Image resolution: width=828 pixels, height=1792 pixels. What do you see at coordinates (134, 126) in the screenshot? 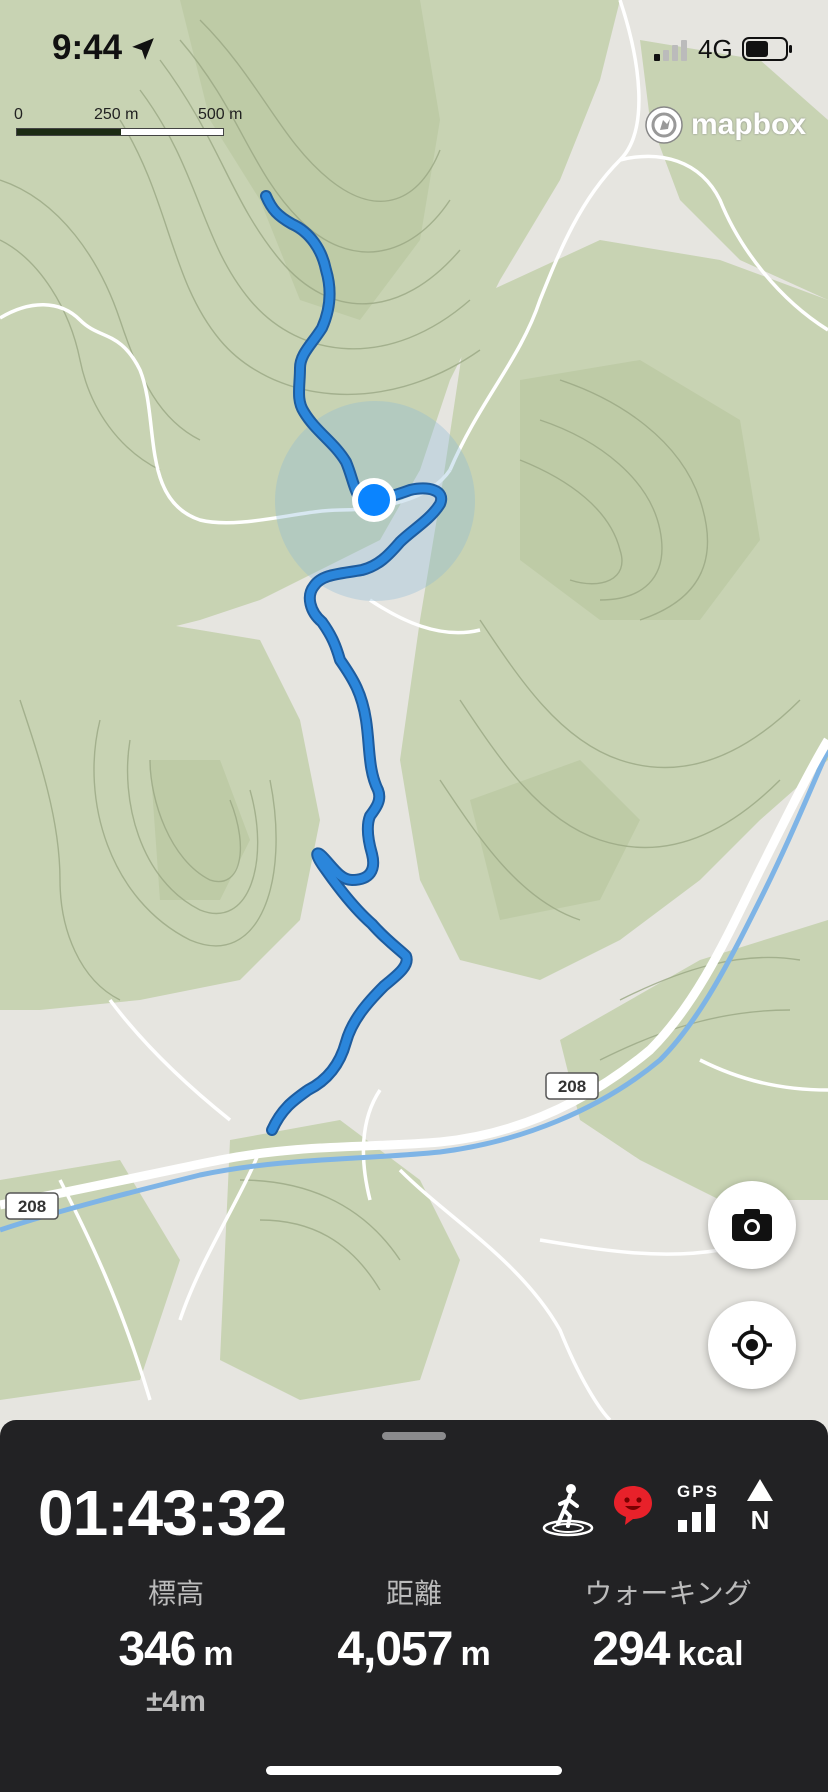
I see `map-scale-bar: 0 250 m 500 m` at bounding box center [134, 126].